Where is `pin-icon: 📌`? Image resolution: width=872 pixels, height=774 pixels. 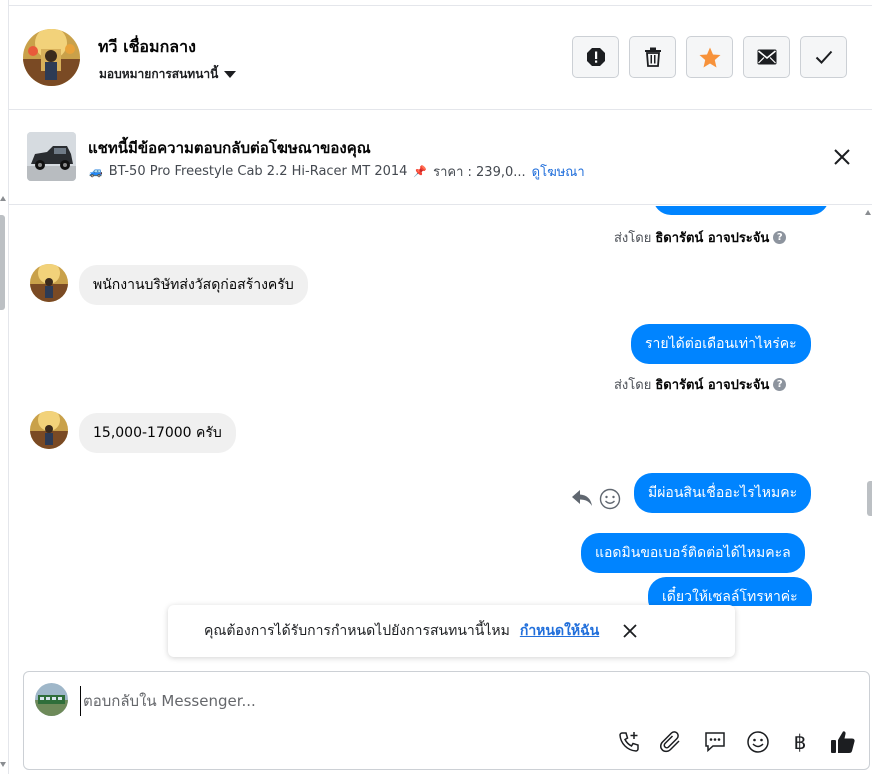
pin-icon: 📌 is located at coordinates (420, 171).